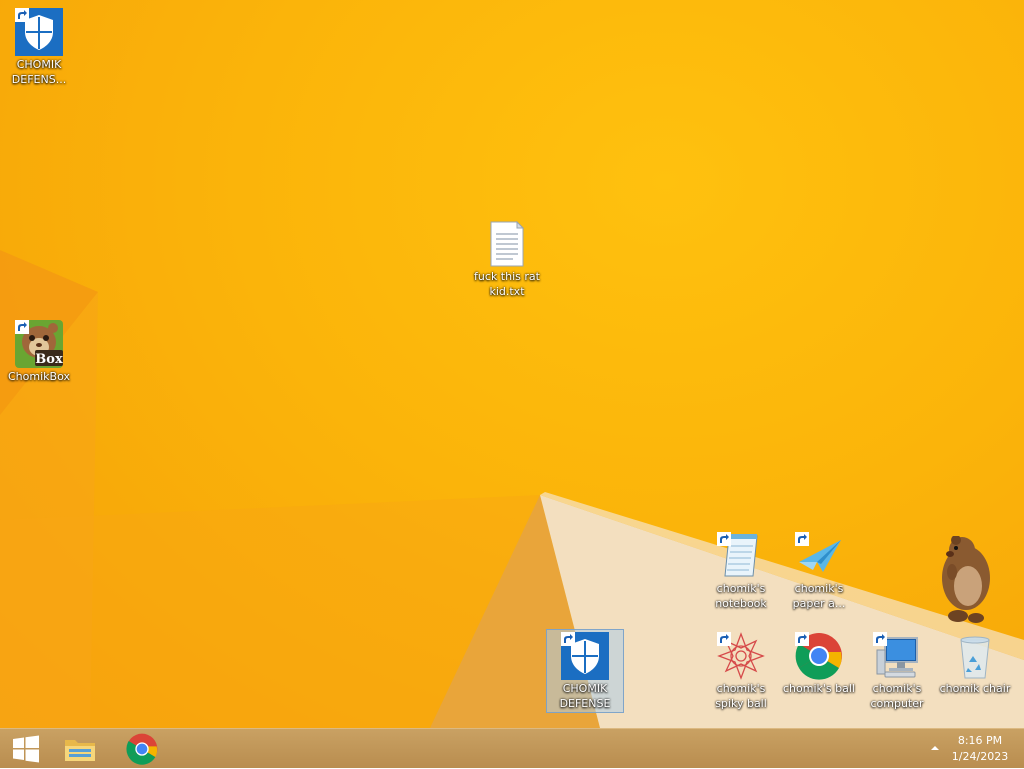 Image resolution: width=1024 pixels, height=769 pixels. What do you see at coordinates (585, 671) in the screenshot?
I see `desktop-icon-chomik-defense-selected: CHOMIK DEFENSE` at bounding box center [585, 671].